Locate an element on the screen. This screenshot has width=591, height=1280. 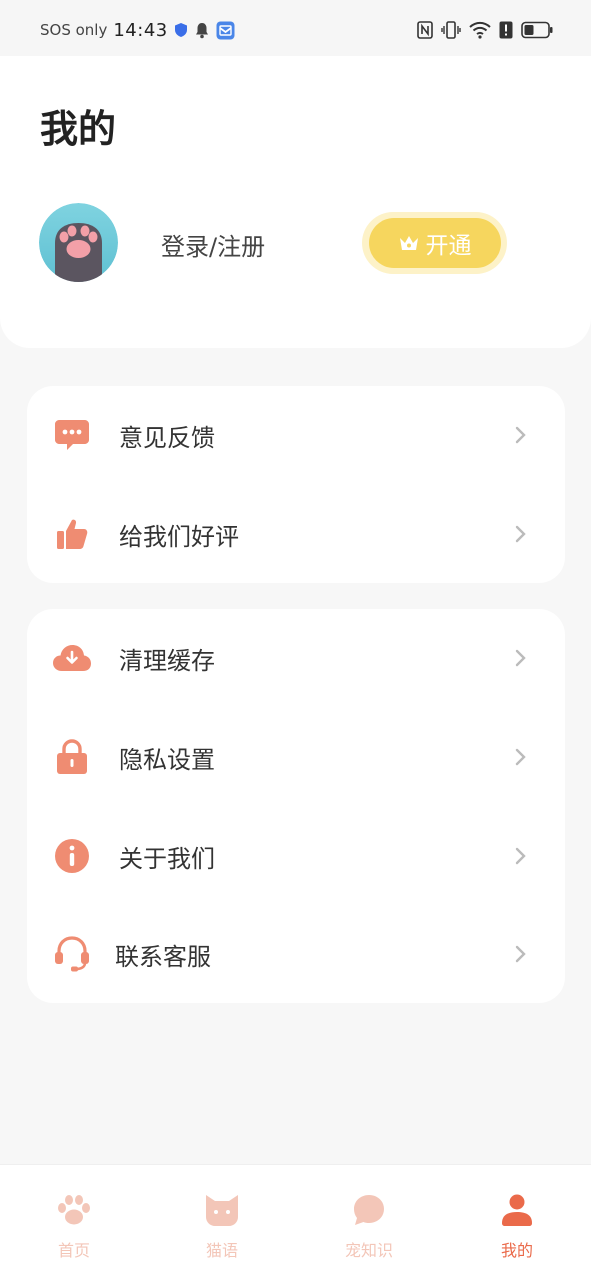
menu-item-rate-us: 给我们好评 is located at coordinates (296, 534).